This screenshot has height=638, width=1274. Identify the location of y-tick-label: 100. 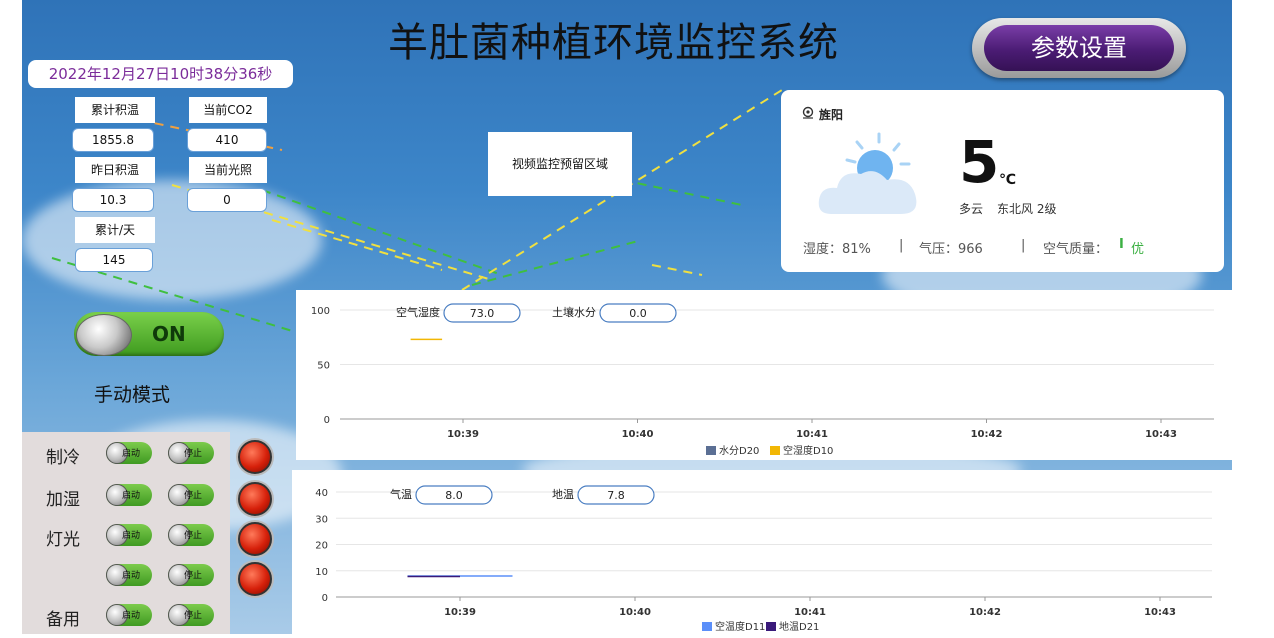
(320, 311).